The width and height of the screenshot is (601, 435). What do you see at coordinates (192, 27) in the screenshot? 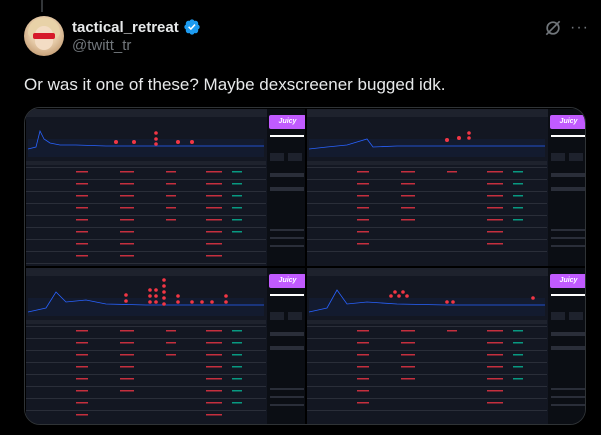
I see `verified-badge-icon` at bounding box center [192, 27].